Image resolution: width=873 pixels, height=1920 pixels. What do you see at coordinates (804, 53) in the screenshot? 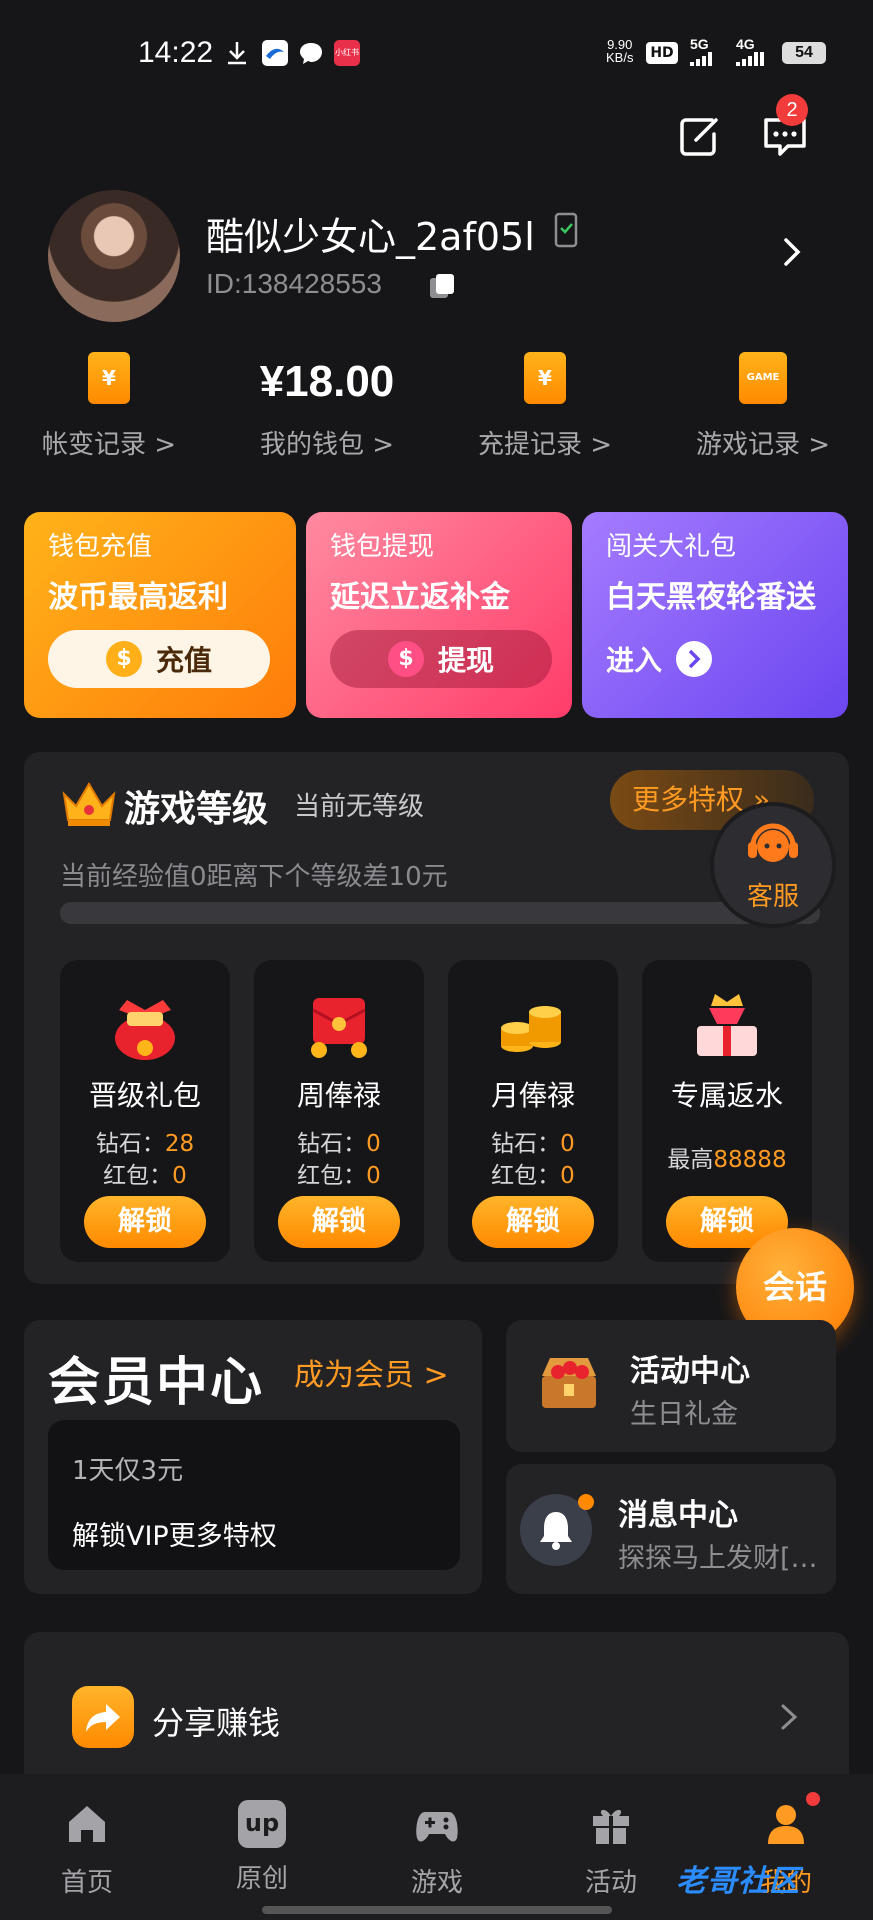
I see `battery-indicator: 54` at bounding box center [804, 53].